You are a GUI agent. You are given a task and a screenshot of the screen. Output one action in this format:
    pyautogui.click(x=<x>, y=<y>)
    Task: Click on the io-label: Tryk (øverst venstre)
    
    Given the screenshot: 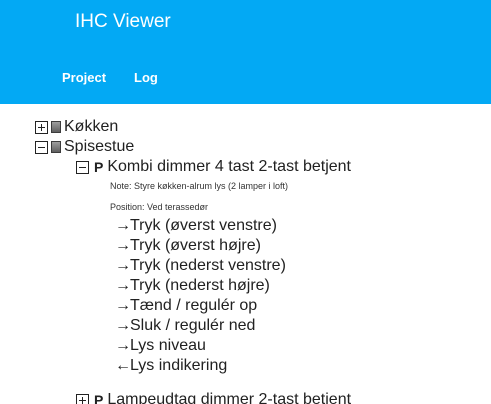 What is the action you would take?
    pyautogui.click(x=203, y=225)
    